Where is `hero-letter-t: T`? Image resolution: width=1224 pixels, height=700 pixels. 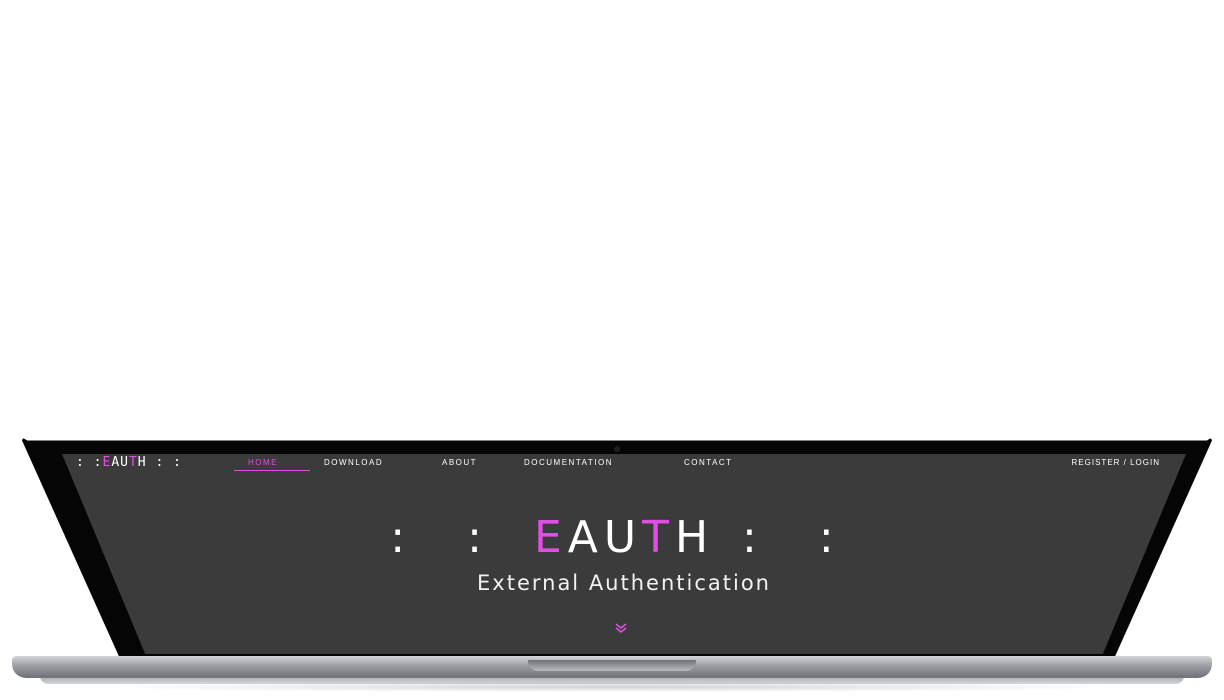
hero-letter-t: T is located at coordinates (658, 537).